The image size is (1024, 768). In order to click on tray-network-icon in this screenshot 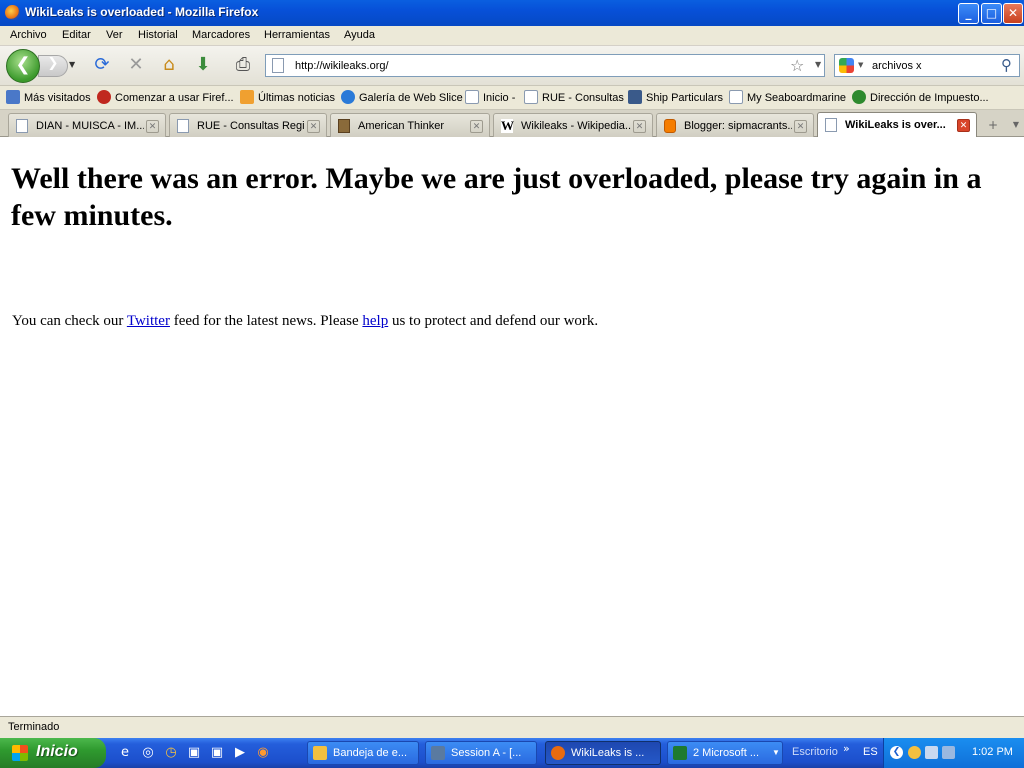, I will do `click(931, 752)`.